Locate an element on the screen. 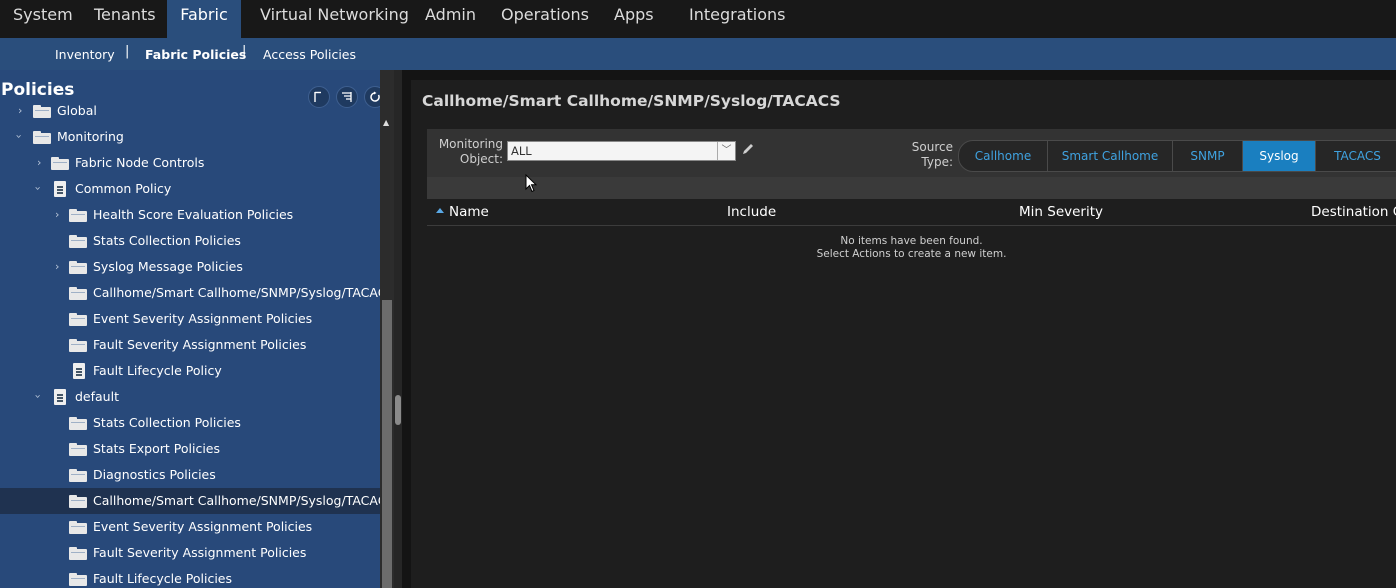  source-type-label: Source Type: is located at coordinates (926, 155).